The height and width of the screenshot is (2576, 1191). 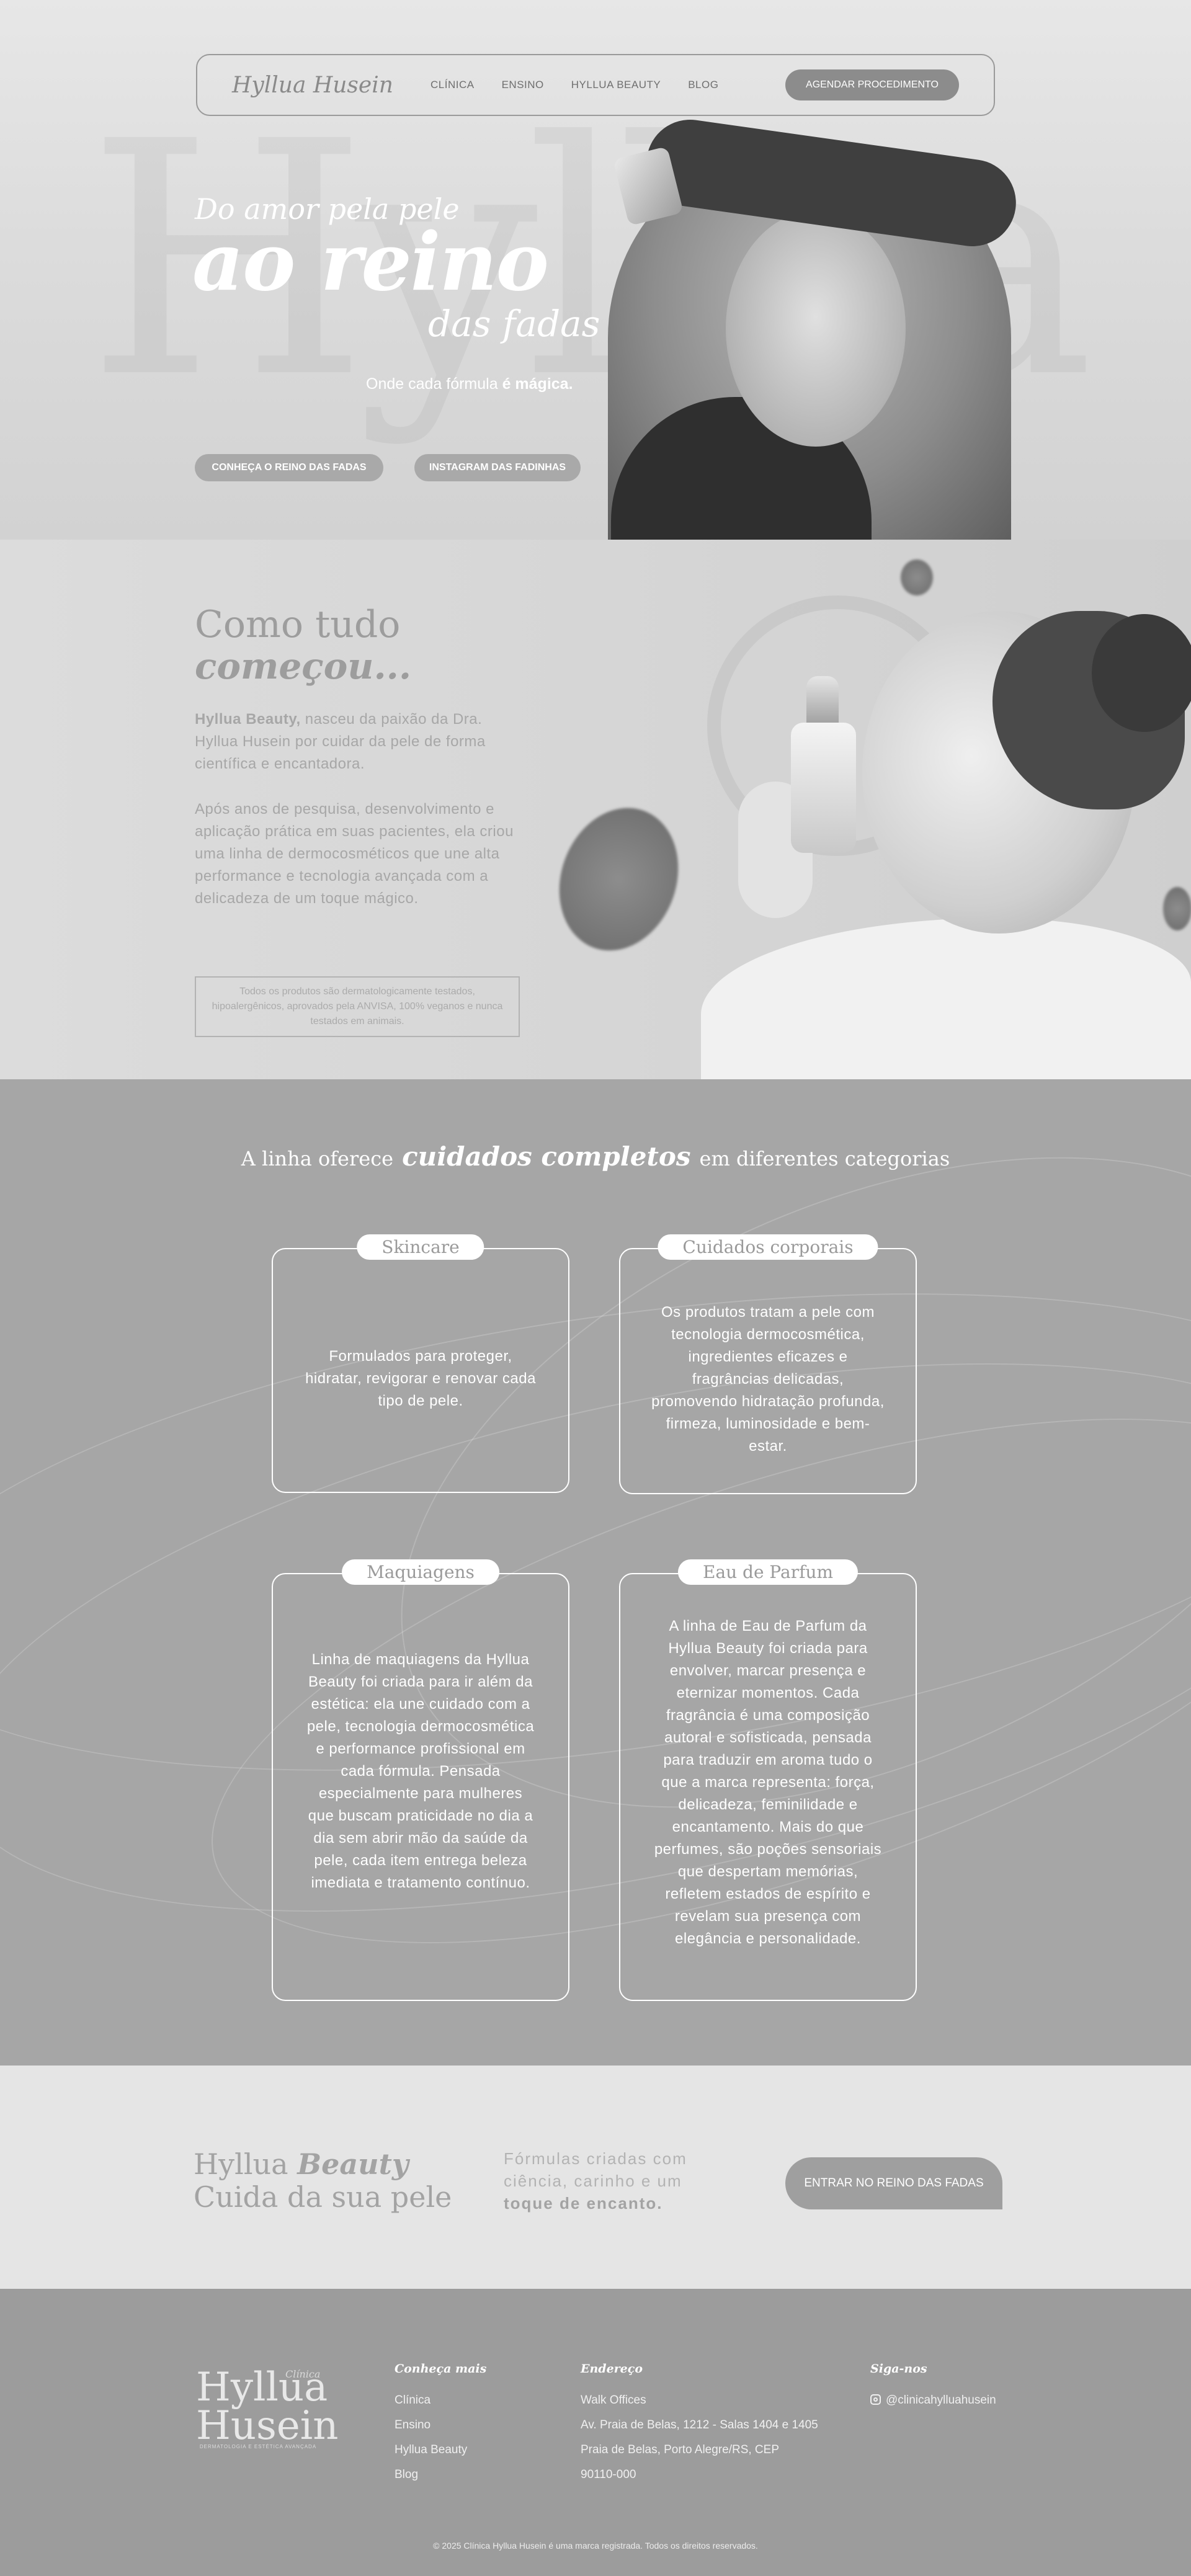 I want to click on footer-link-ensino: Ensino, so click(x=431, y=2425).